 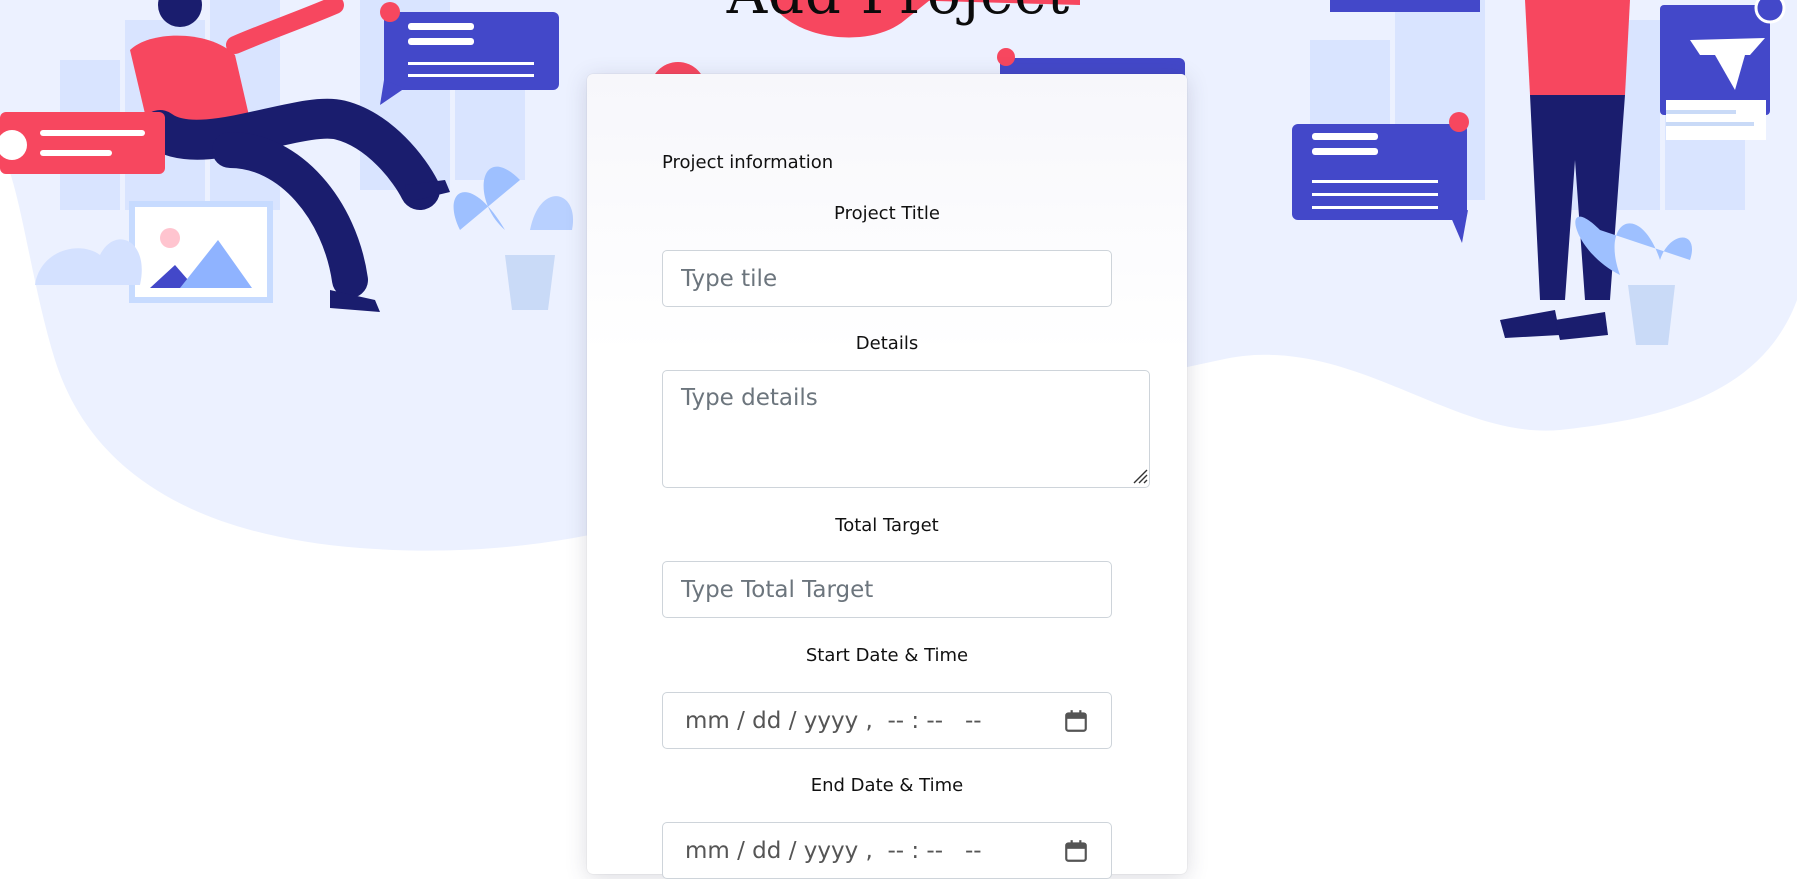 I want to click on section-heading: Project information, so click(x=748, y=162).